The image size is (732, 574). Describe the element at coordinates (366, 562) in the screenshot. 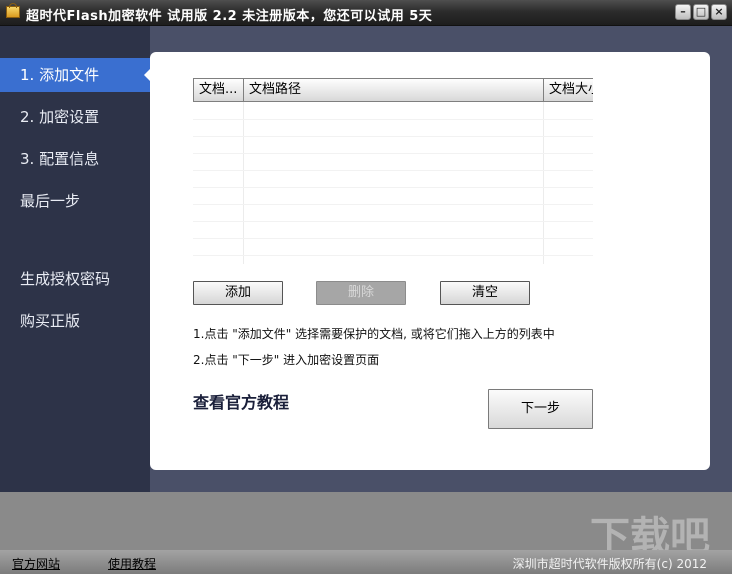

I see `footer-bar: 官方网站 使用教程 深圳市超时代软件版权所有(c) 2012` at that location.